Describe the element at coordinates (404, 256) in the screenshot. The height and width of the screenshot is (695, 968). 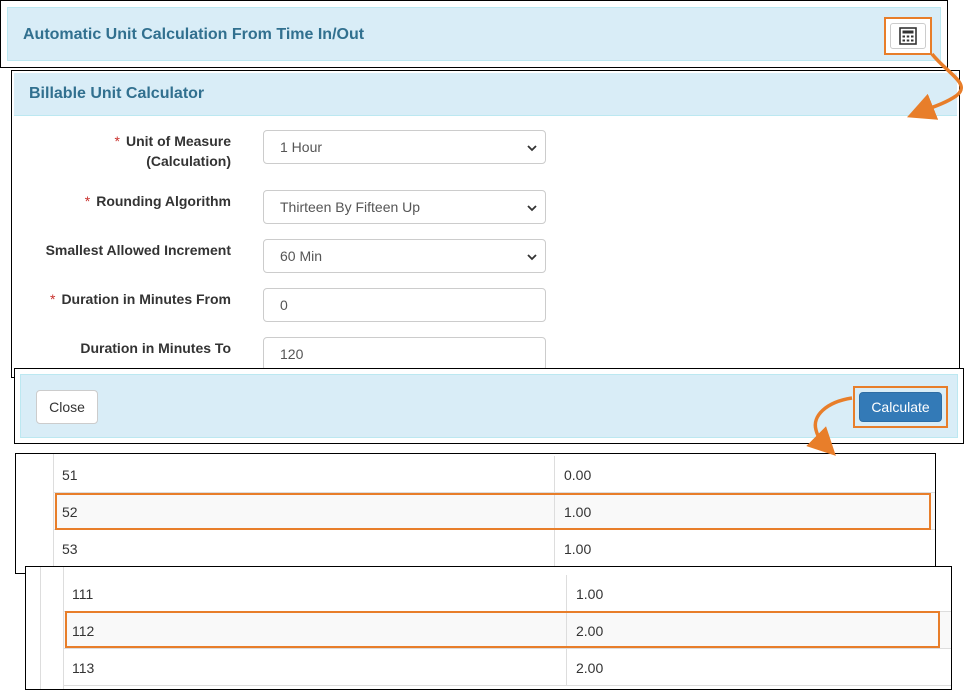
I see `smallest-increment-select: 60 Min` at that location.